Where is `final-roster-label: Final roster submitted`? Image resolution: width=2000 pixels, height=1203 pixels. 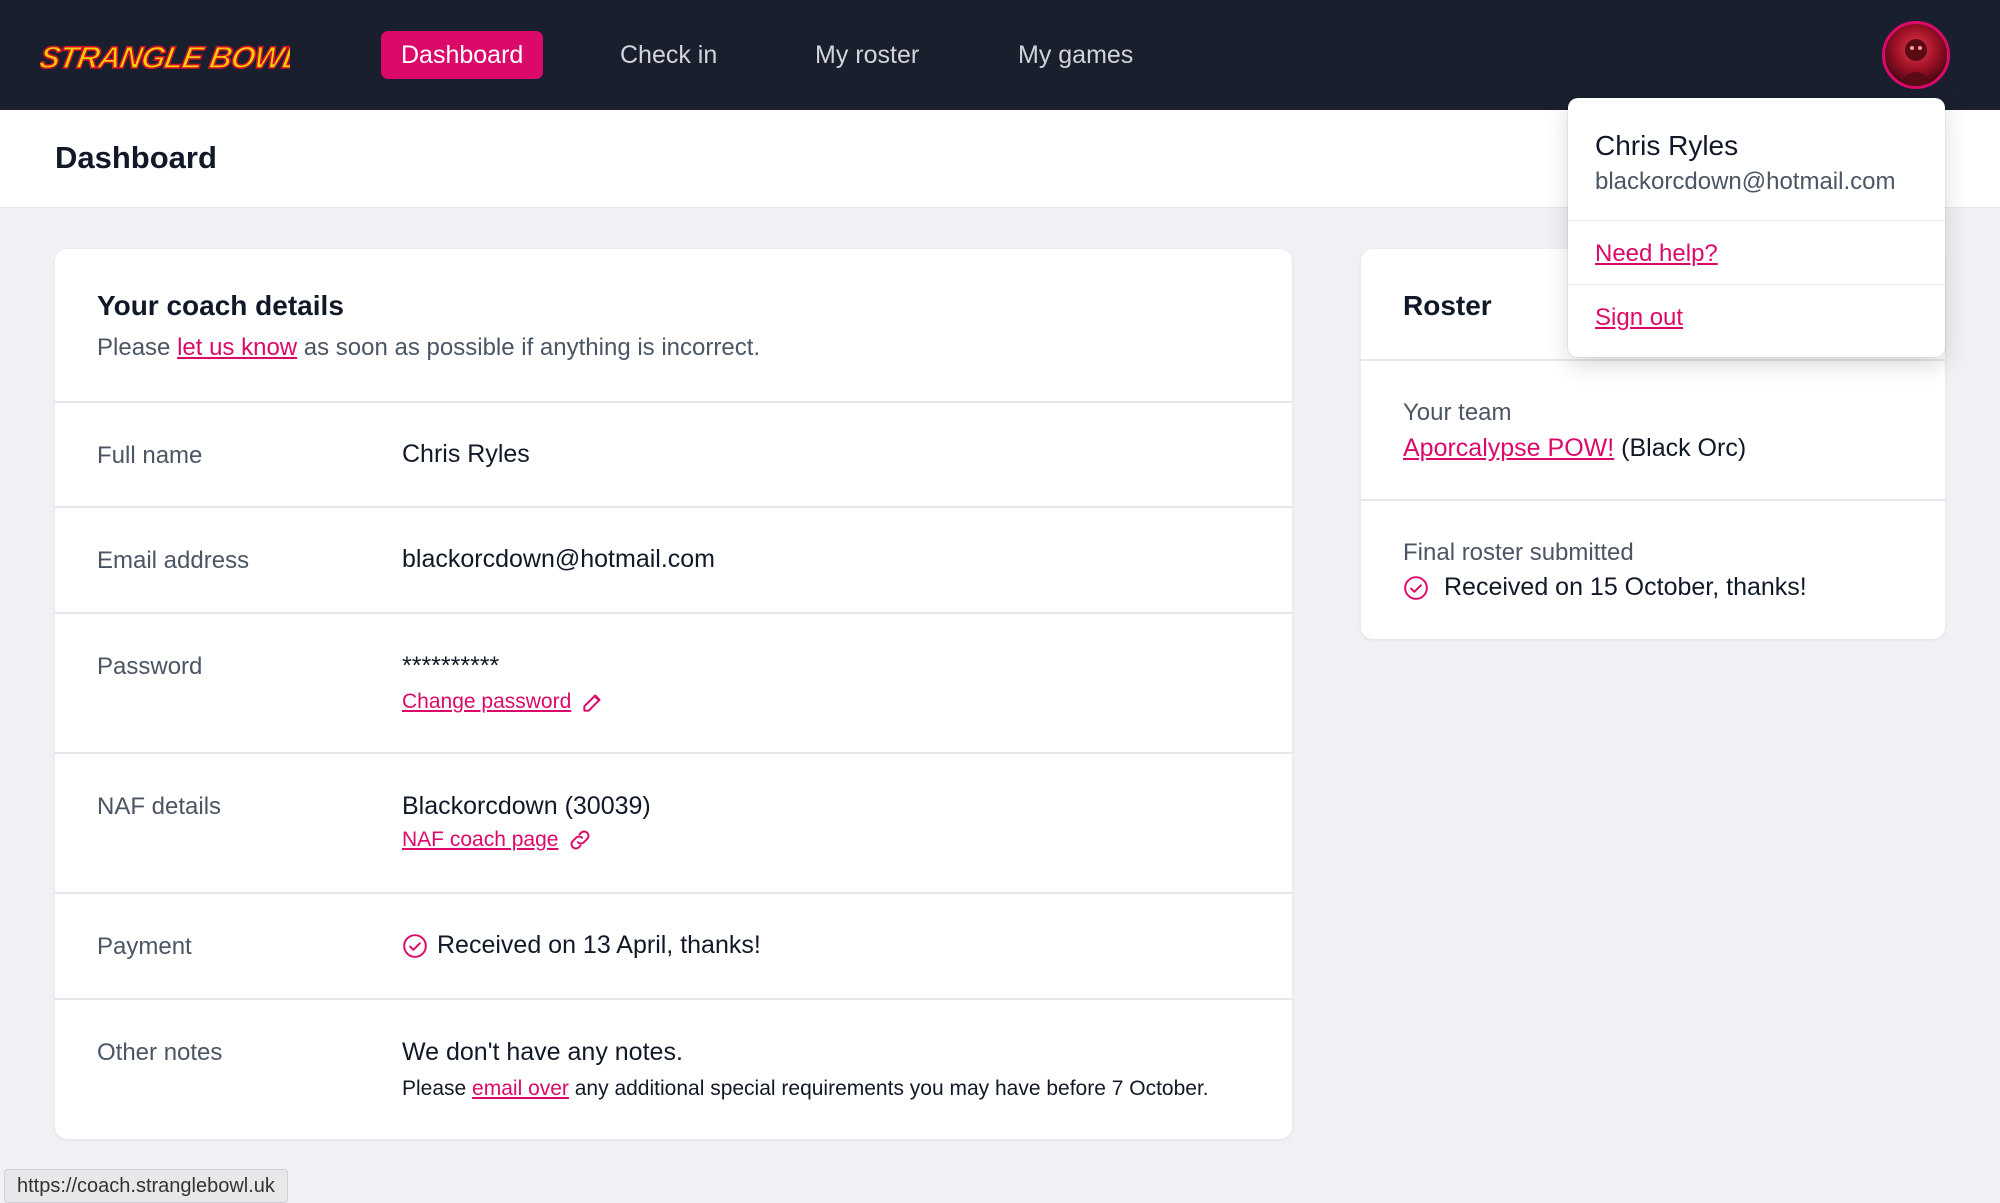
final-roster-label: Final roster submitted is located at coordinates (1518, 552).